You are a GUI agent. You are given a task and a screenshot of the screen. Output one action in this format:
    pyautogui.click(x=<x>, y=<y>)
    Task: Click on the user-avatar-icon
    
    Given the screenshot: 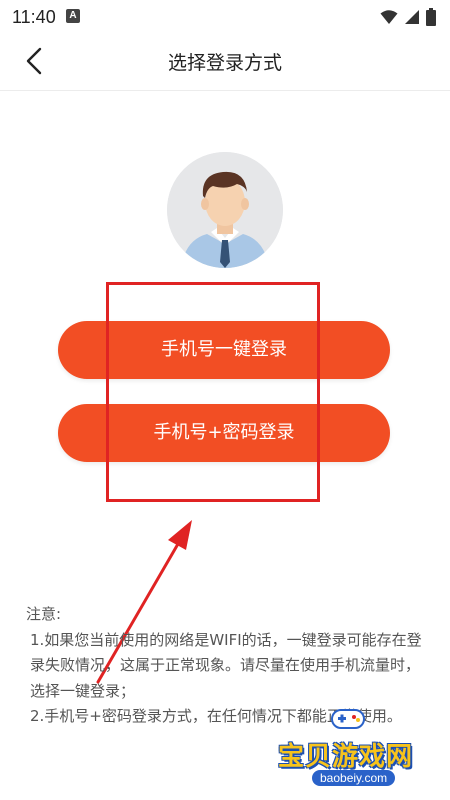 What is the action you would take?
    pyautogui.click(x=225, y=210)
    